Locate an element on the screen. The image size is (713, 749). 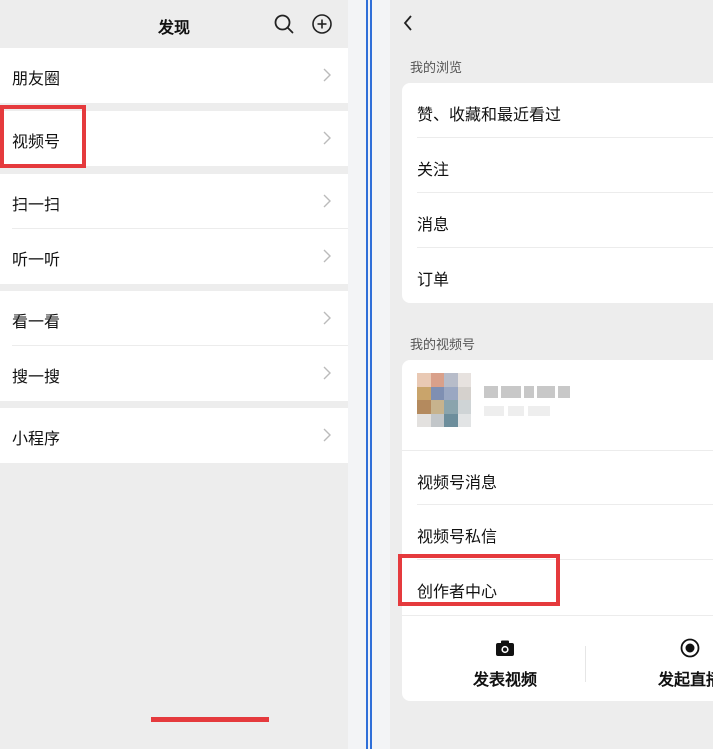
menu-item-channel-private-messages: 视频号私信 is located at coordinates (557, 532).